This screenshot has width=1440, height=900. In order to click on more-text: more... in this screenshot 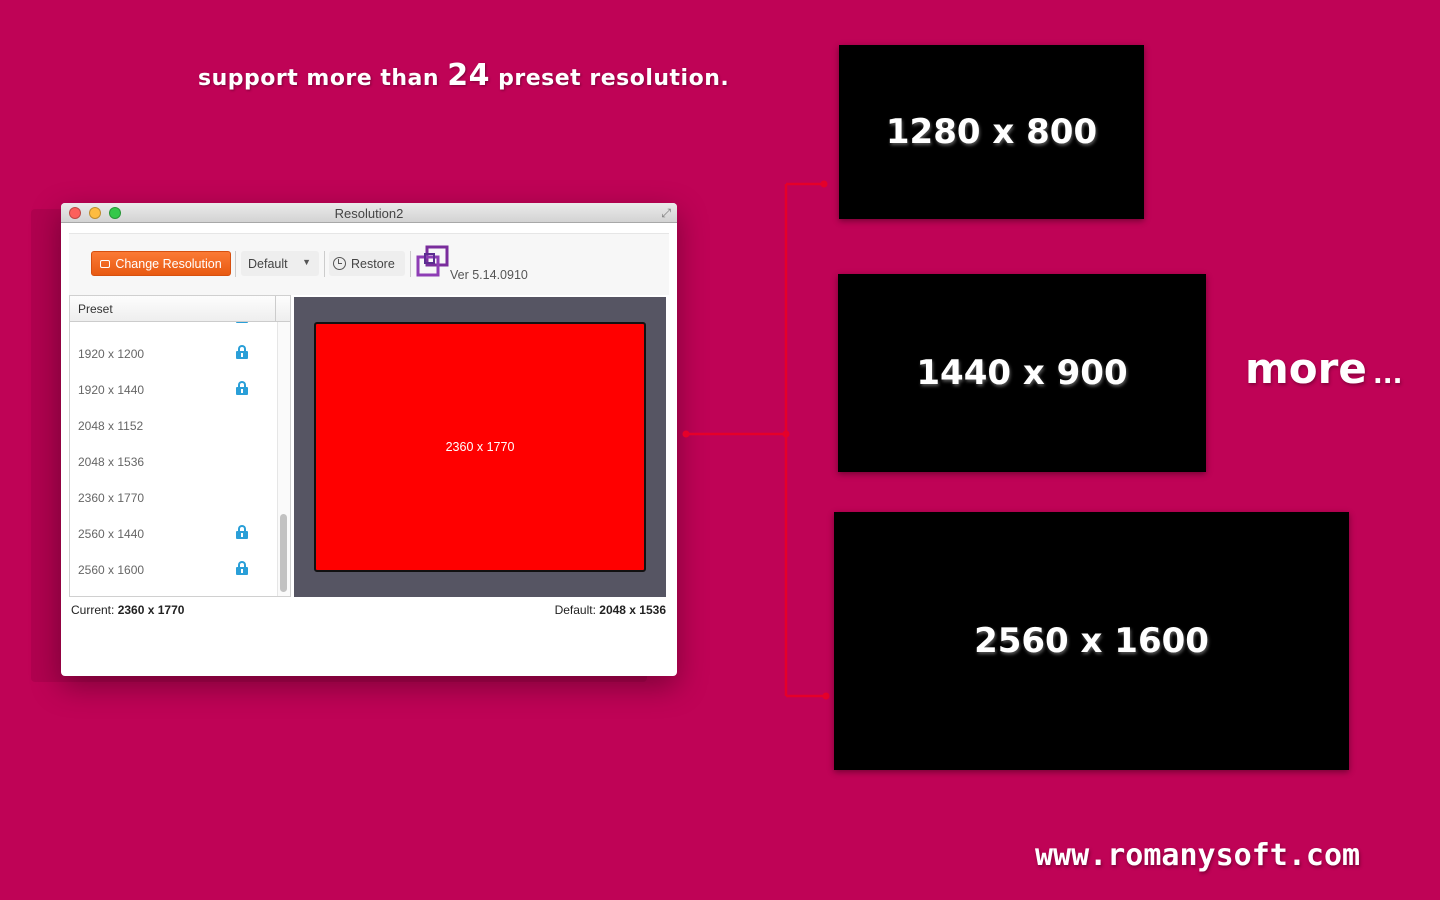, I will do `click(1323, 368)`.